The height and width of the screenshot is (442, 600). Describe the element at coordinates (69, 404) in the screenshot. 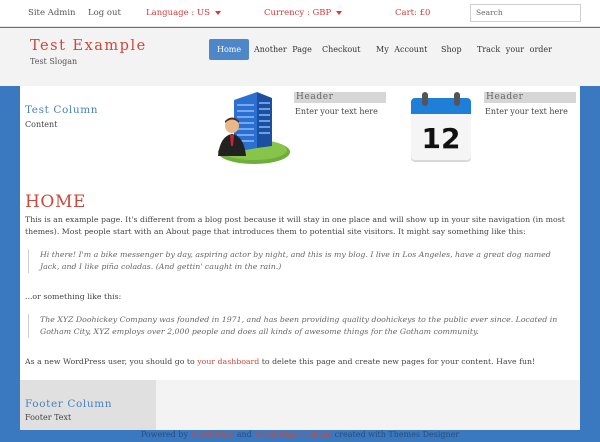

I see `footer-title: Footer Column` at that location.